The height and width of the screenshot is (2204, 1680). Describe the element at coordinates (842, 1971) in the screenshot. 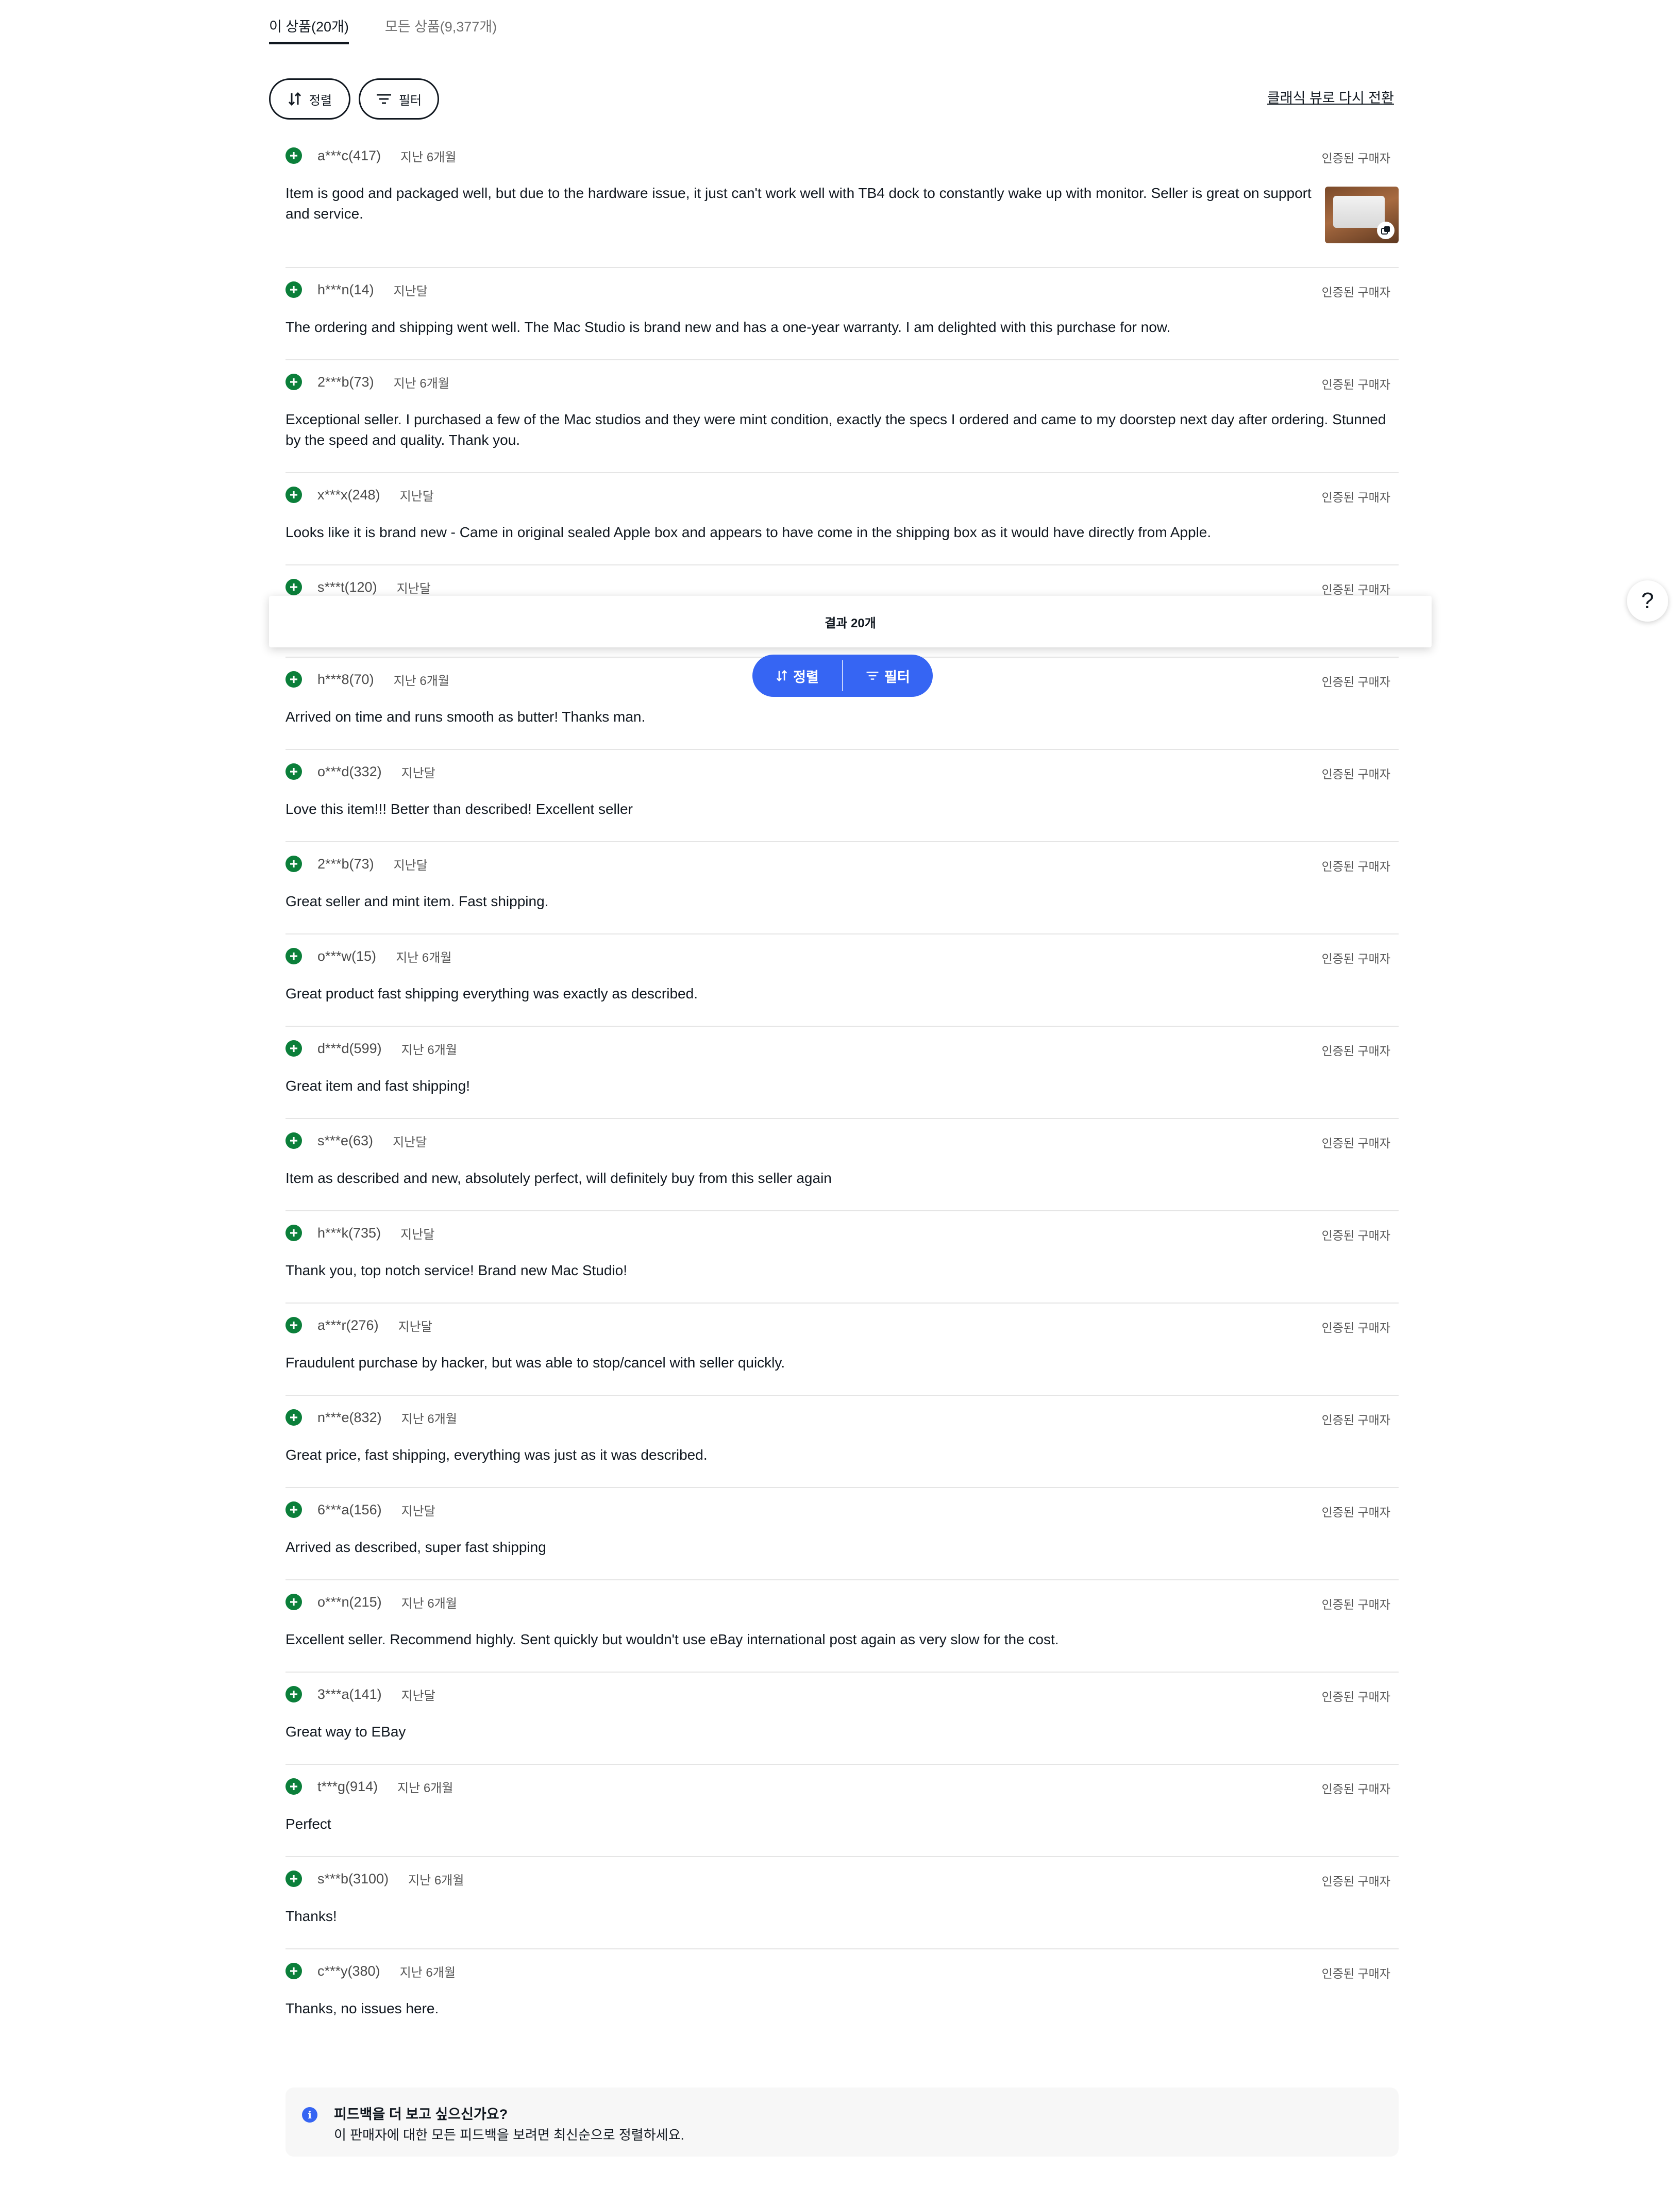

I see `feedback-header: c***y(380) 지난 6개월 인증된 구매자` at that location.